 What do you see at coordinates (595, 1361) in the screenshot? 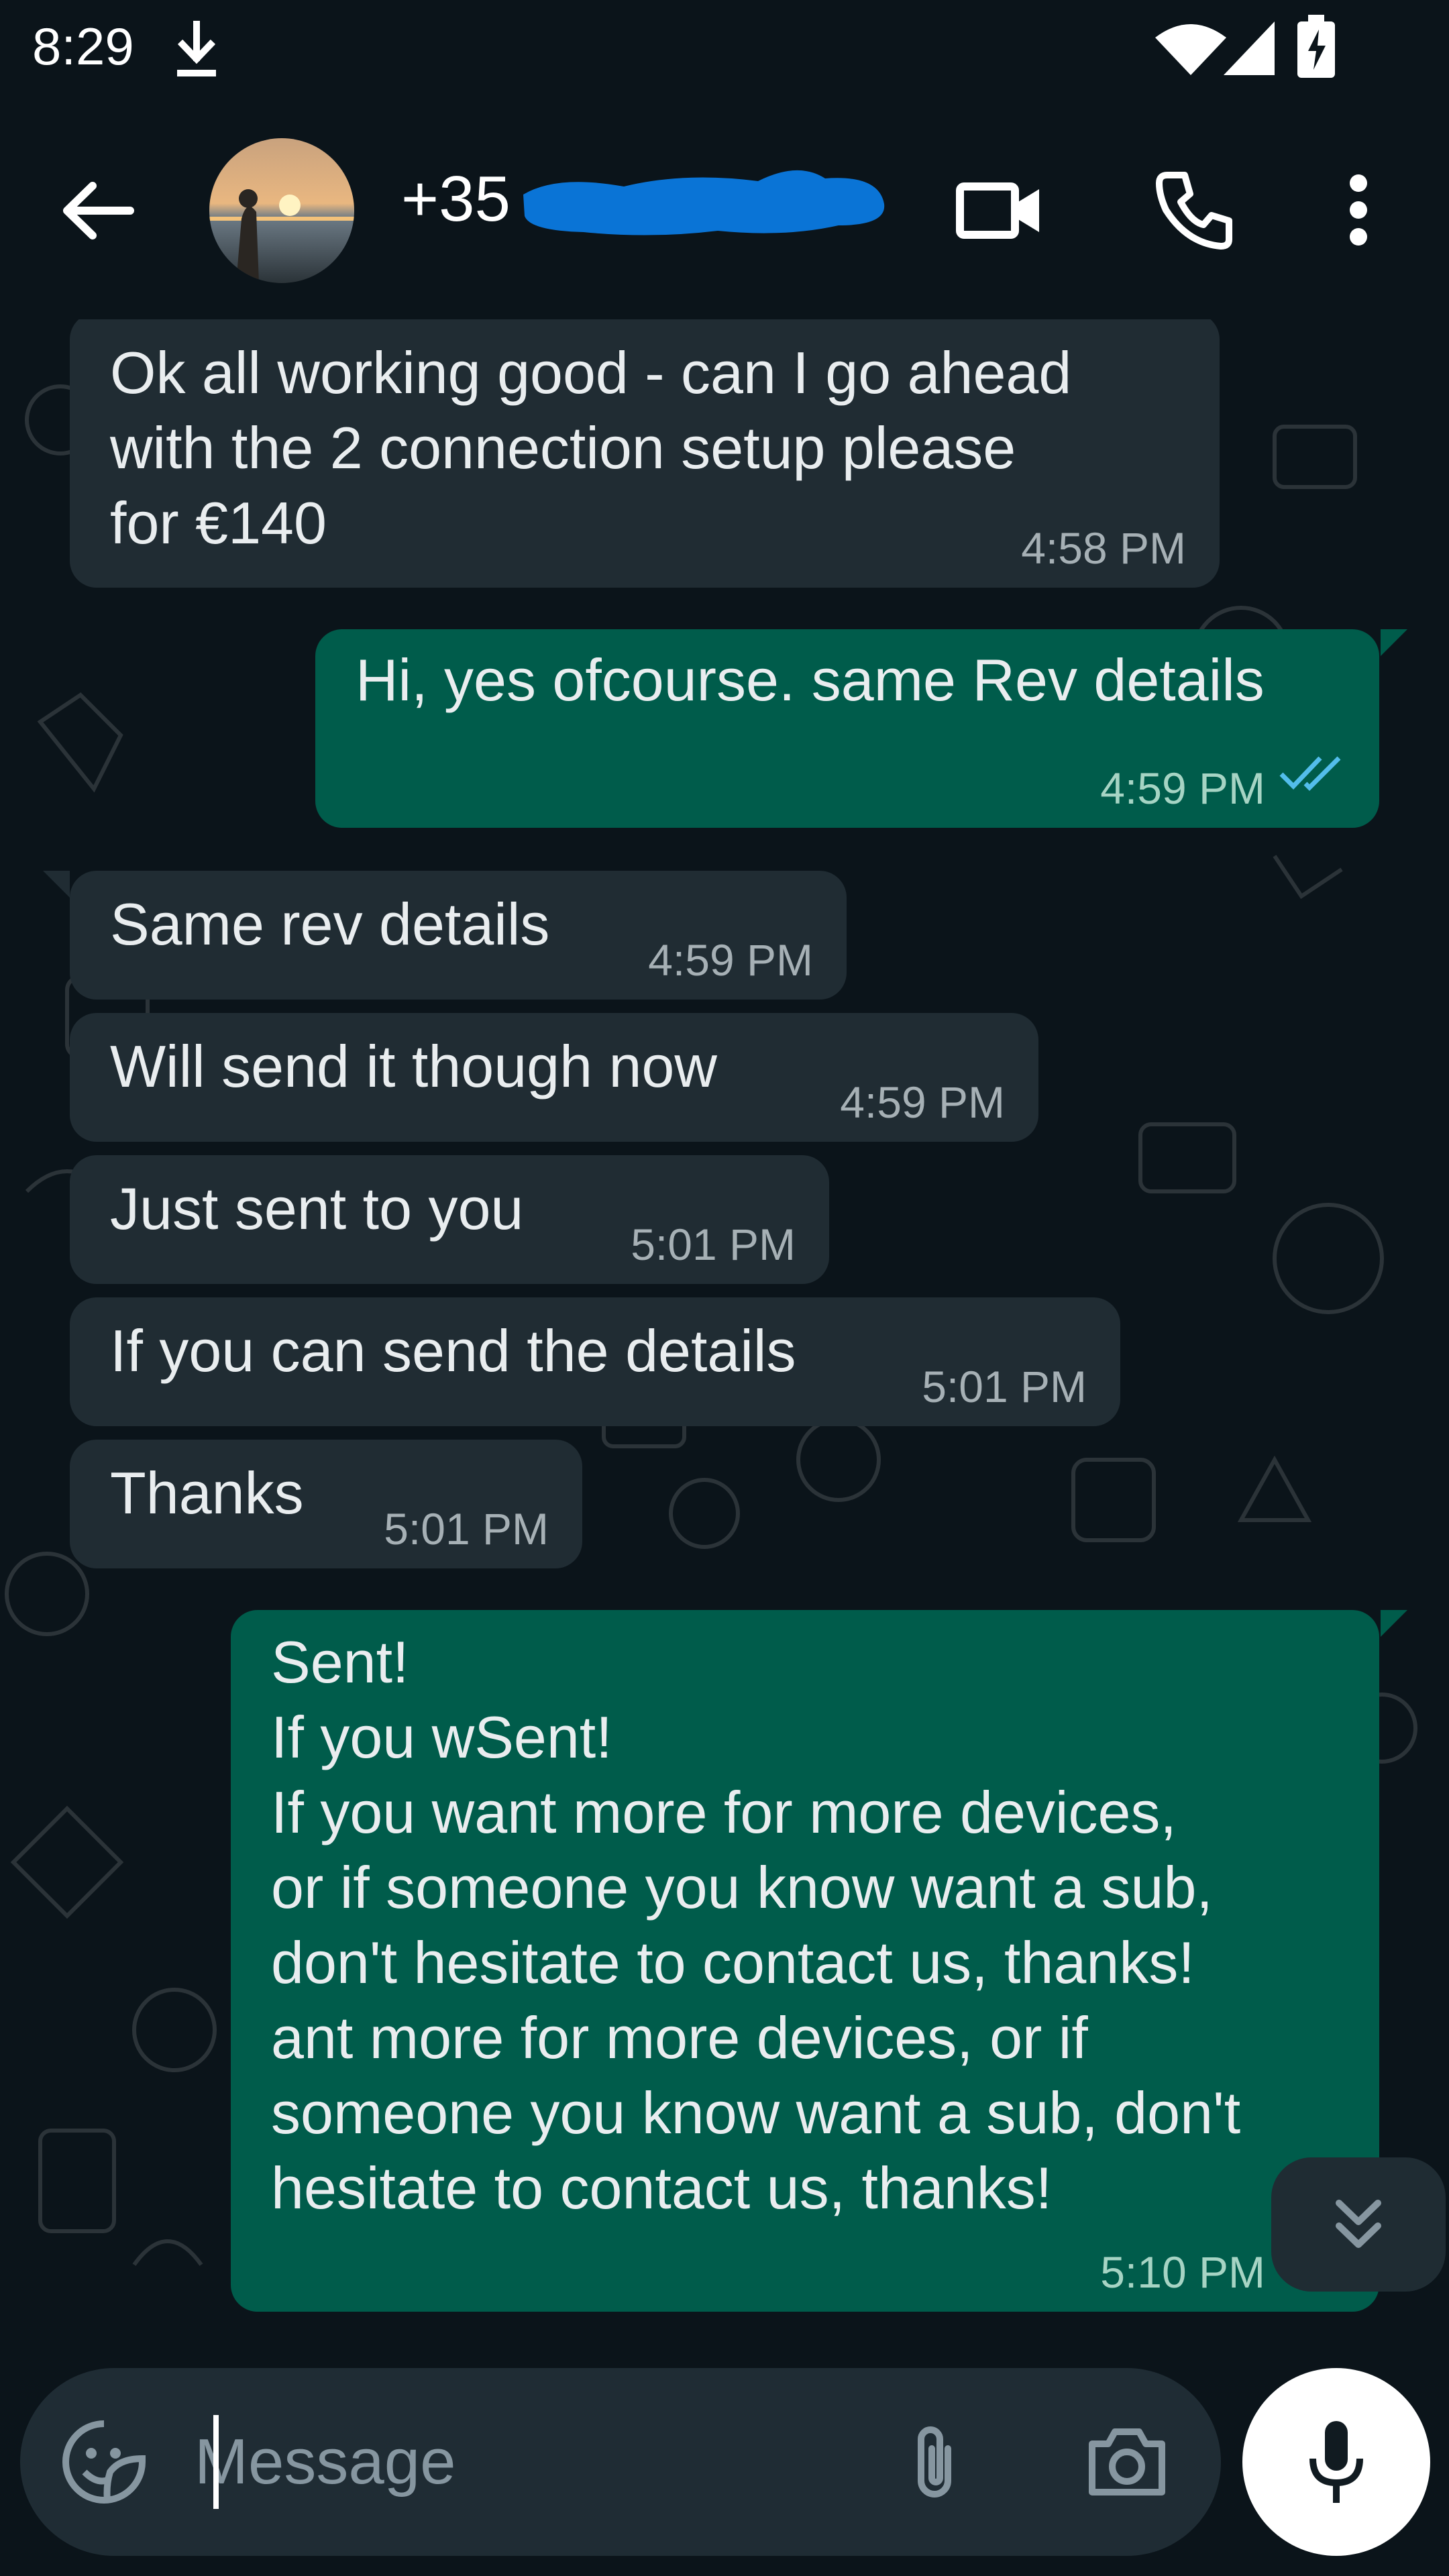
I see `message-incoming: If you can send the details 5:01 PM` at bounding box center [595, 1361].